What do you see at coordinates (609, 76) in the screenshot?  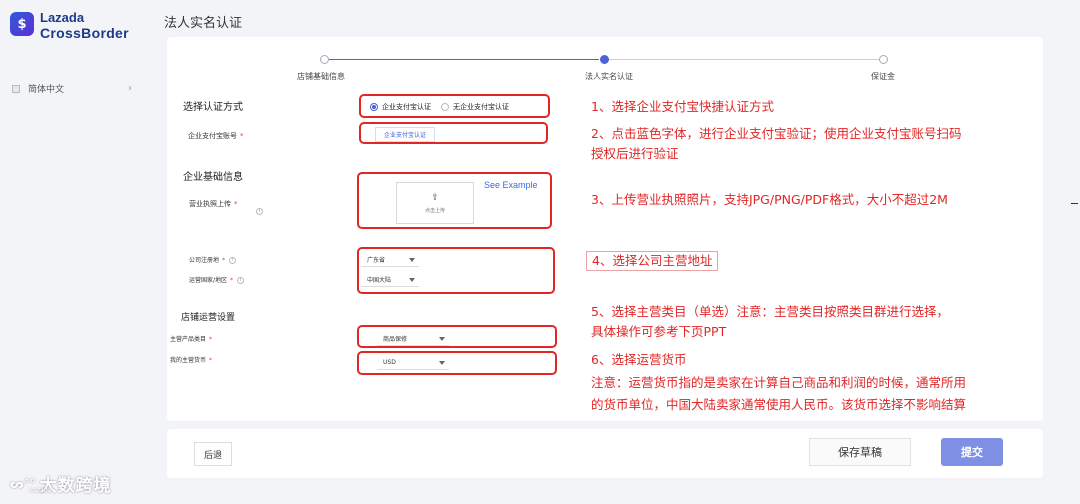 I see `step-label-2: 法人实名认证` at bounding box center [609, 76].